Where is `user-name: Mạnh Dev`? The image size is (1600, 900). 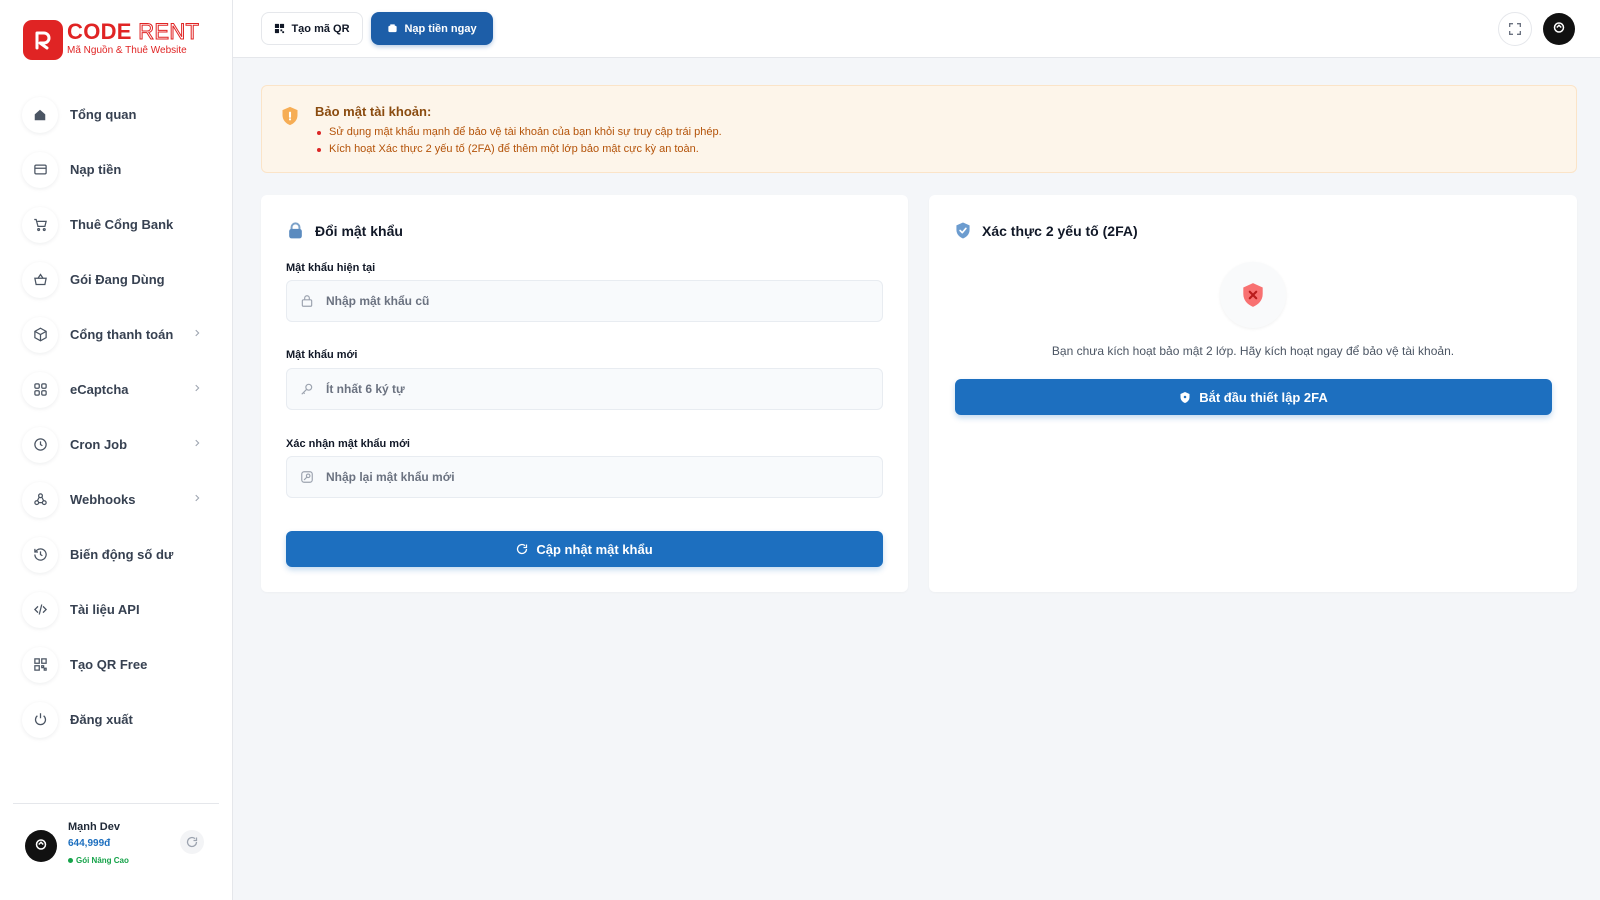
user-name: Mạnh Dev is located at coordinates (94, 827).